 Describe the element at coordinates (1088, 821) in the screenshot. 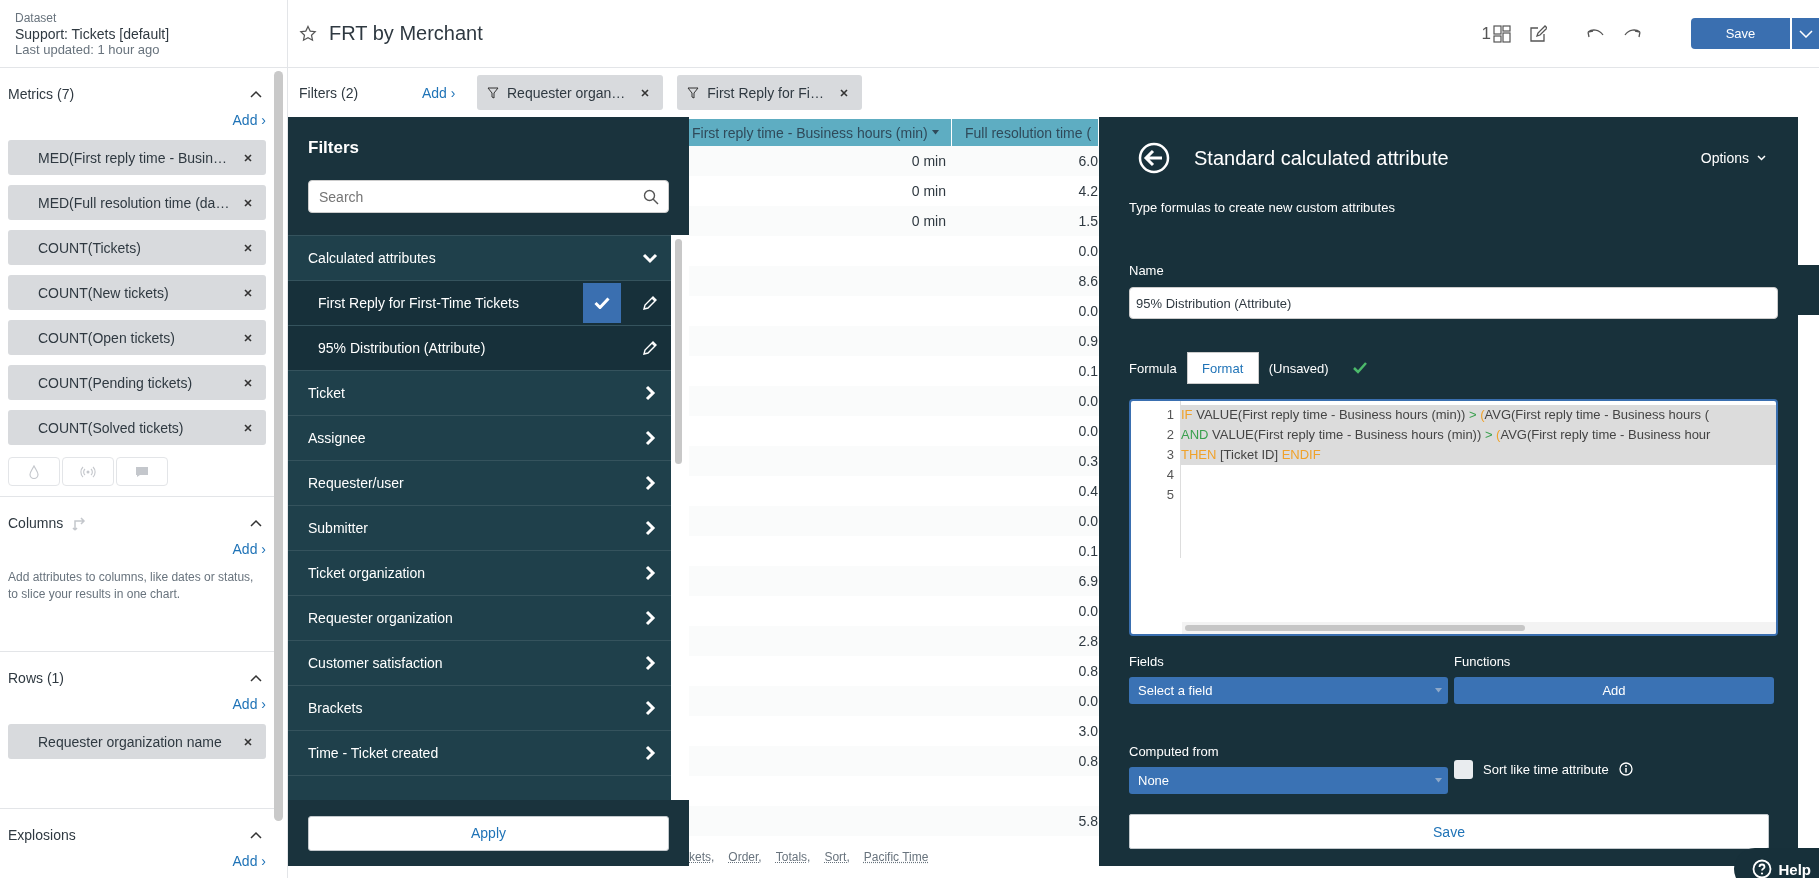

I see `table-cell: 5.8` at that location.